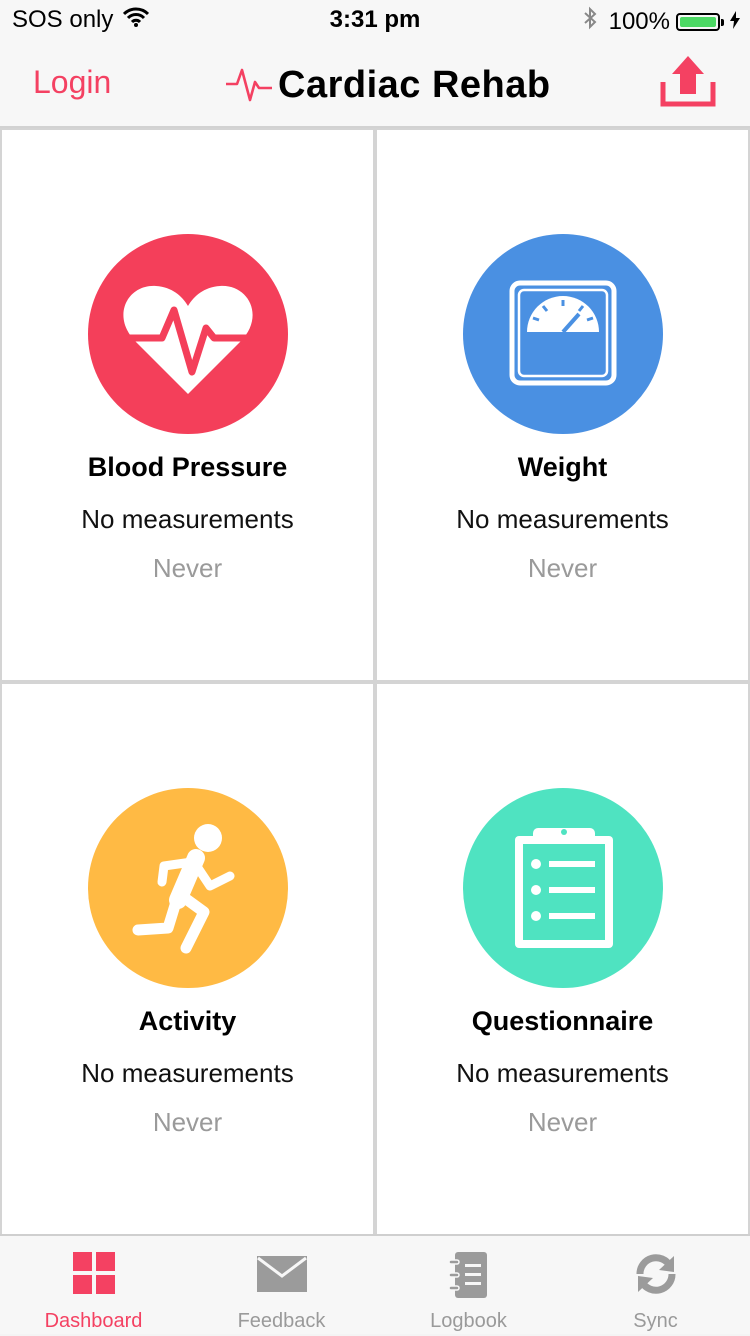 This screenshot has height=1336, width=750. Describe the element at coordinates (187, 467) in the screenshot. I see `tile-title: Blood Pressure` at that location.